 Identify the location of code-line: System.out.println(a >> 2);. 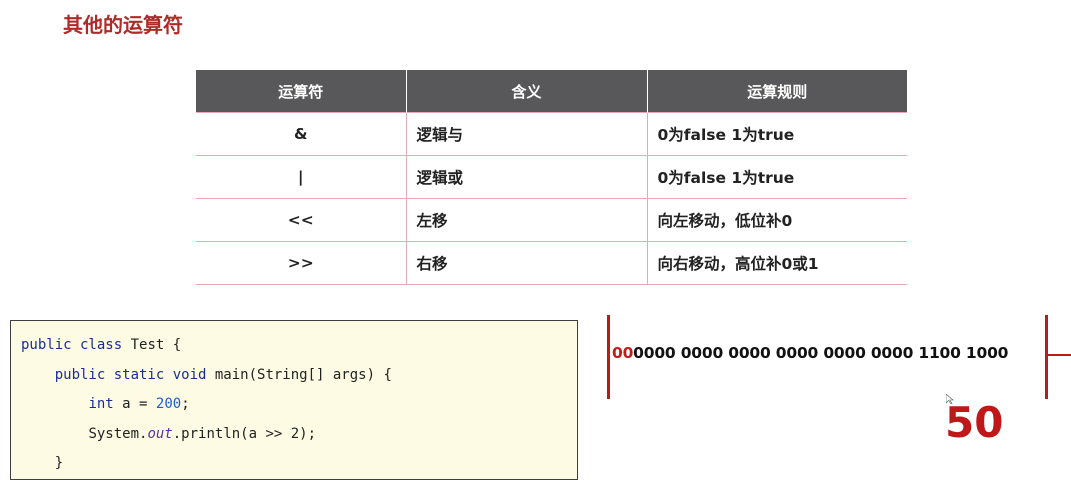
(299, 435).